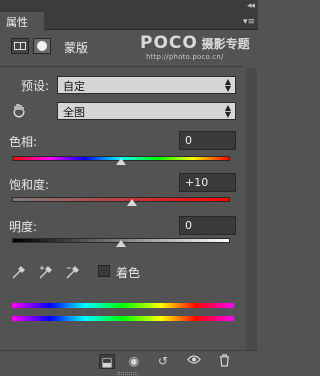 Image resolution: width=320 pixels, height=376 pixels. Describe the element at coordinates (163, 361) in the screenshot. I see `reset-icon: ↺` at that location.